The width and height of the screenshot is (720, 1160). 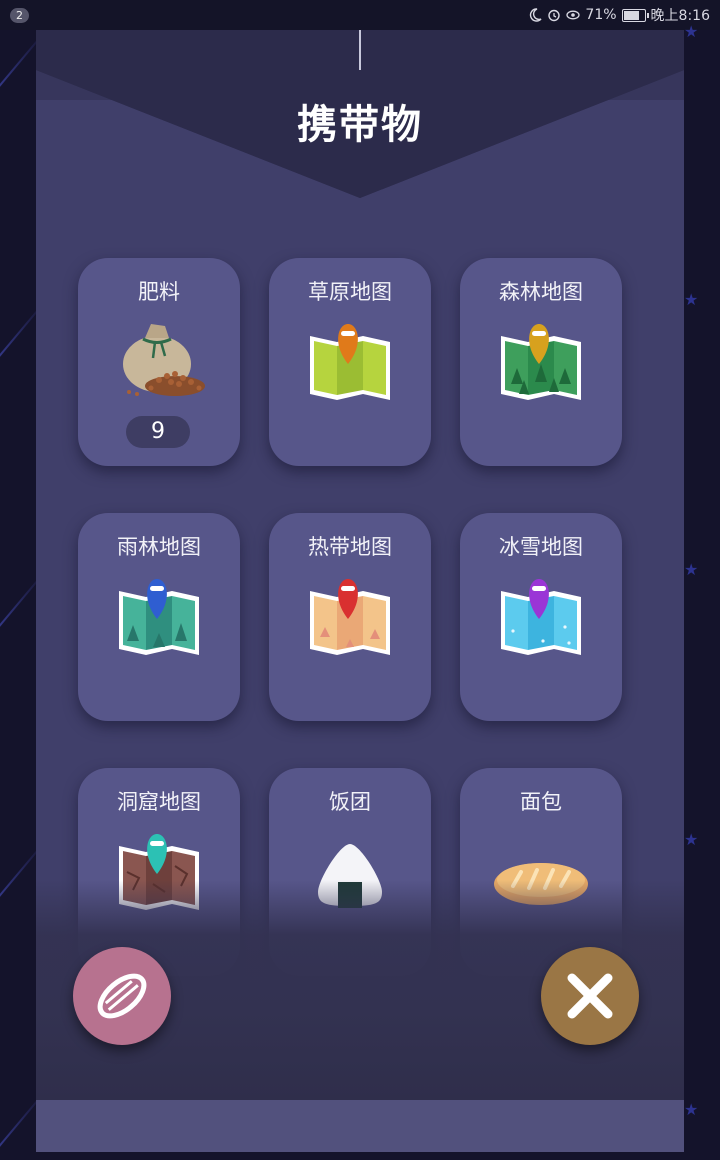 I want to click on item-label: 草原地图, so click(x=350, y=292).